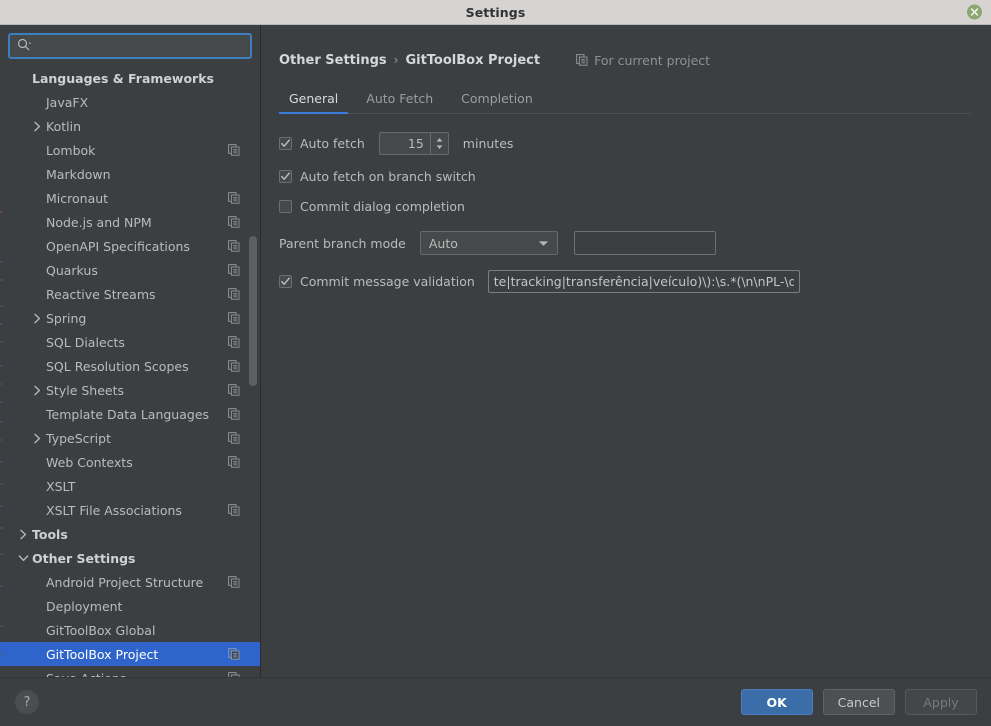 The width and height of the screenshot is (991, 726). What do you see at coordinates (130, 414) in the screenshot?
I see `sidebar-item-template-data-languages: Template Data Languages` at bounding box center [130, 414].